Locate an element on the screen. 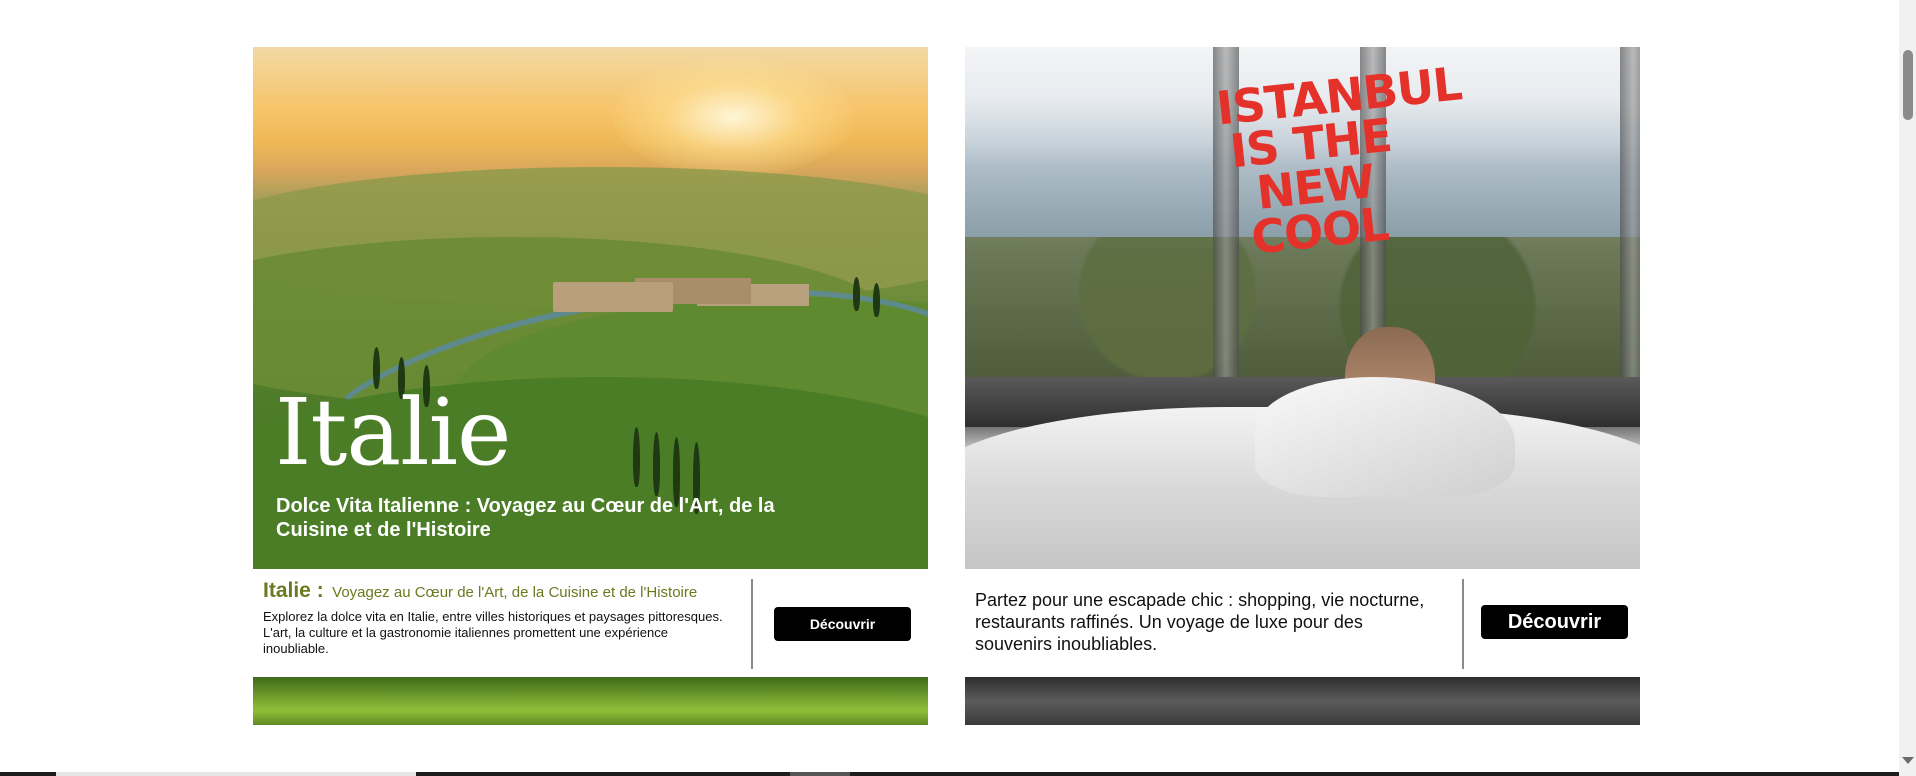 The height and width of the screenshot is (776, 1916). istanbul-logo: ISTANBUL IS THE NEW COOL is located at coordinates (1338, 160).